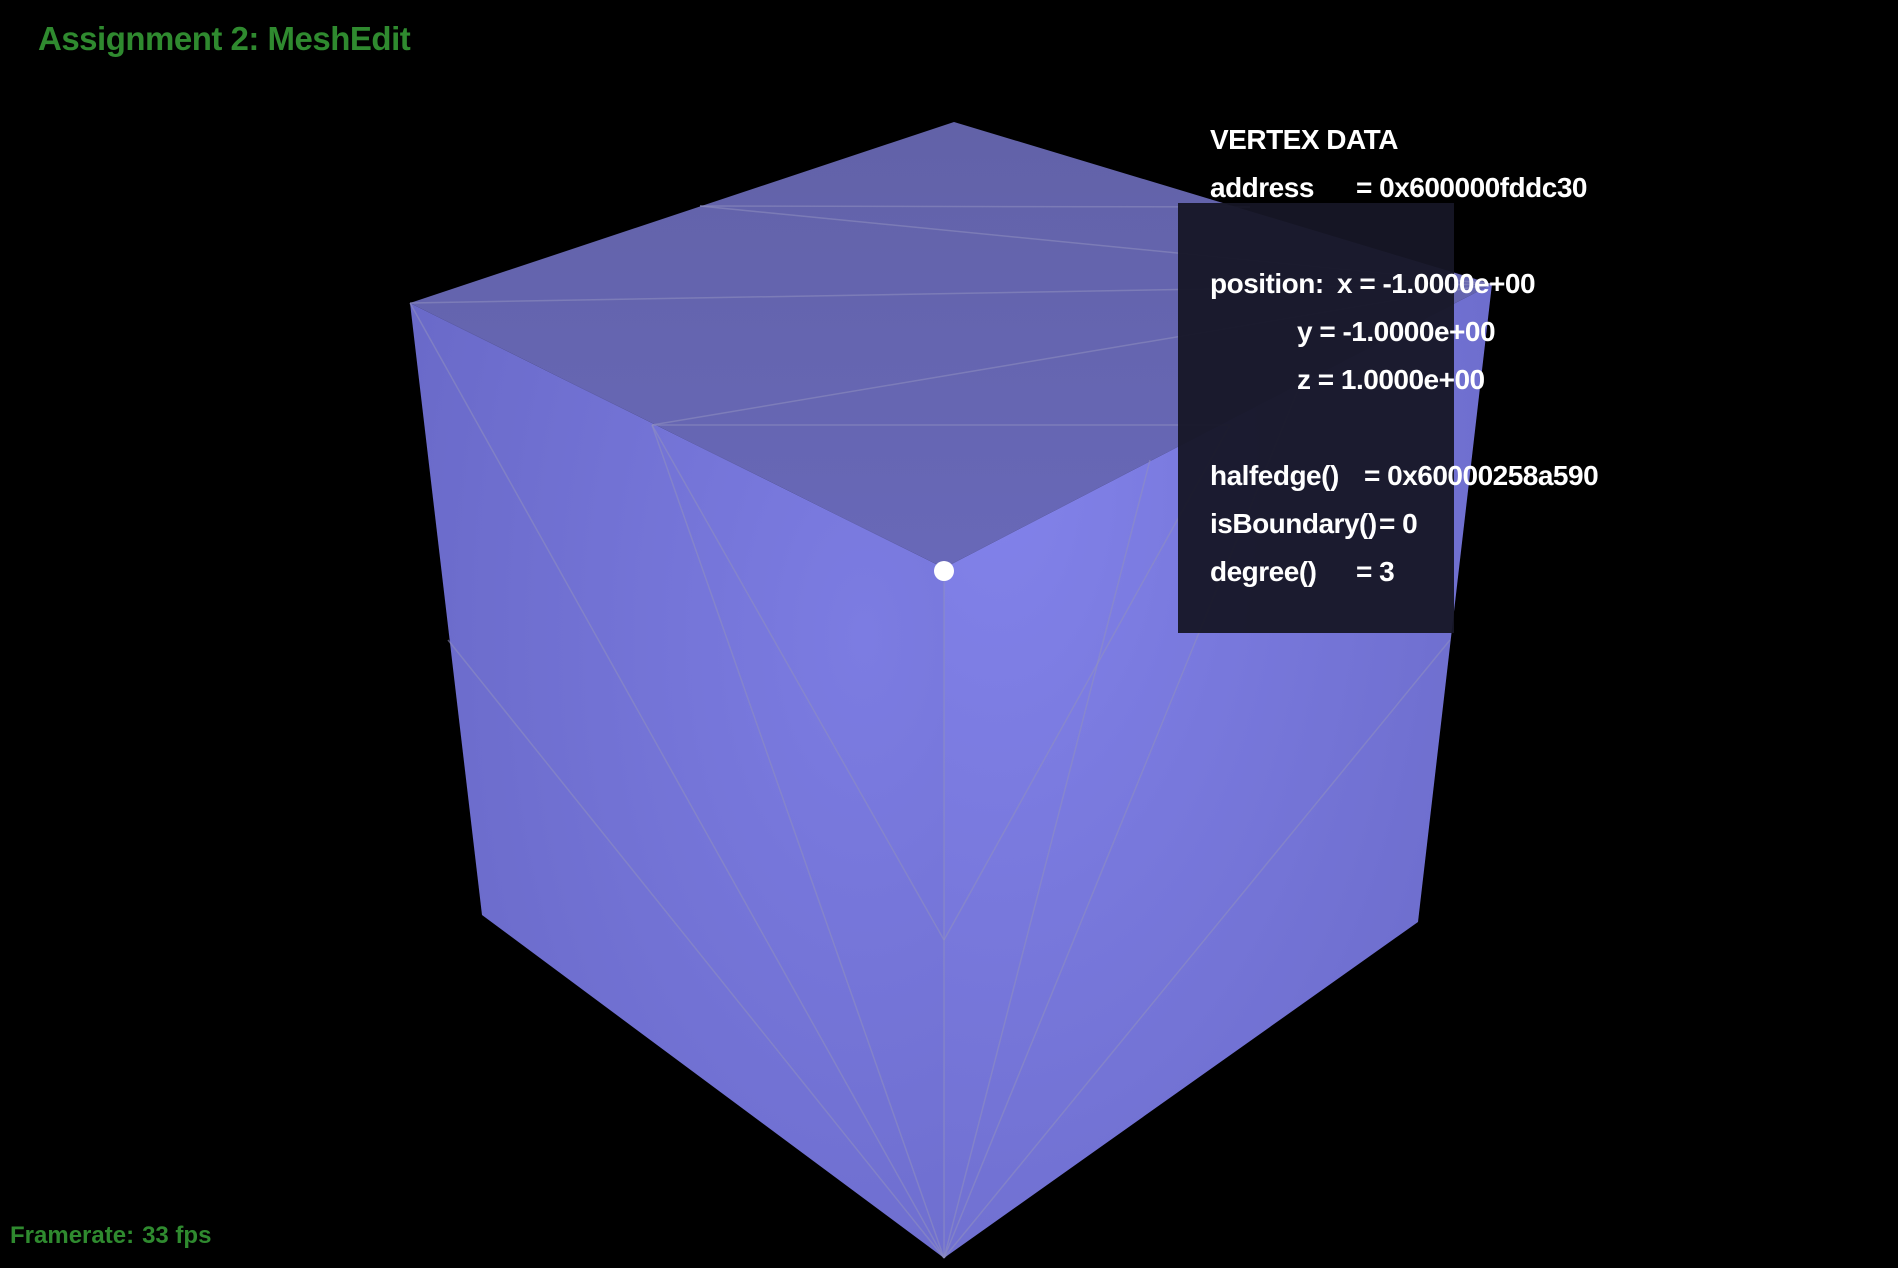 The width and height of the screenshot is (1898, 1268). I want to click on vertex-position-row: position: x = -1.0000e+00, so click(1373, 284).